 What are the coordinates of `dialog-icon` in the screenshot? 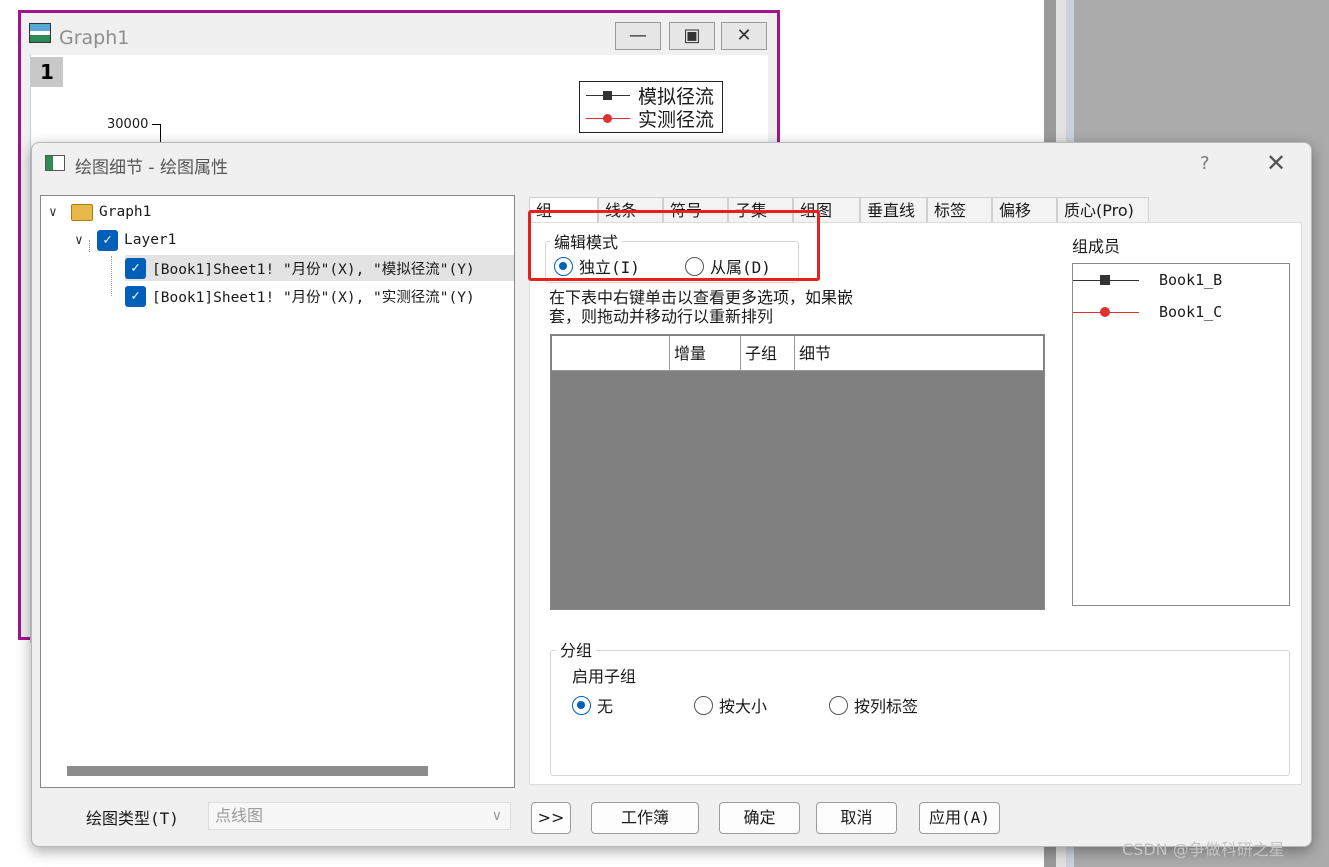 It's located at (55, 163).